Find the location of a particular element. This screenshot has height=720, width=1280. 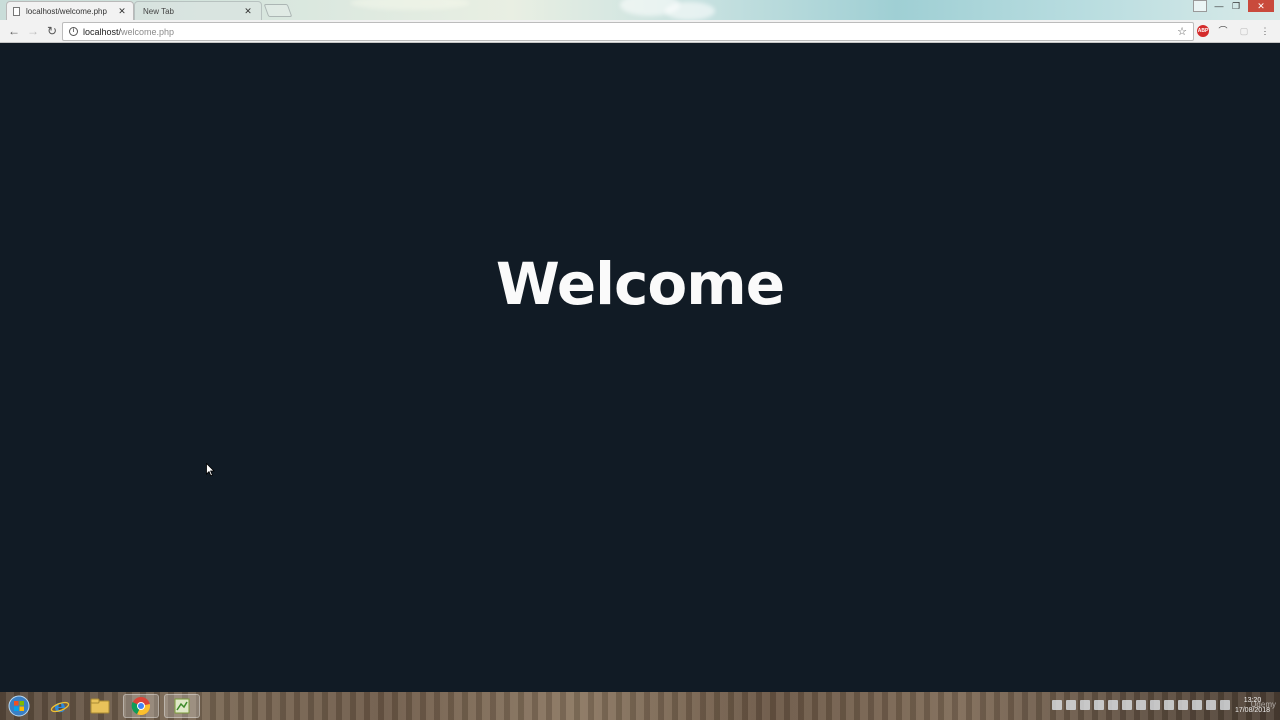

maximize-button: ❐ is located at coordinates (1236, 6).